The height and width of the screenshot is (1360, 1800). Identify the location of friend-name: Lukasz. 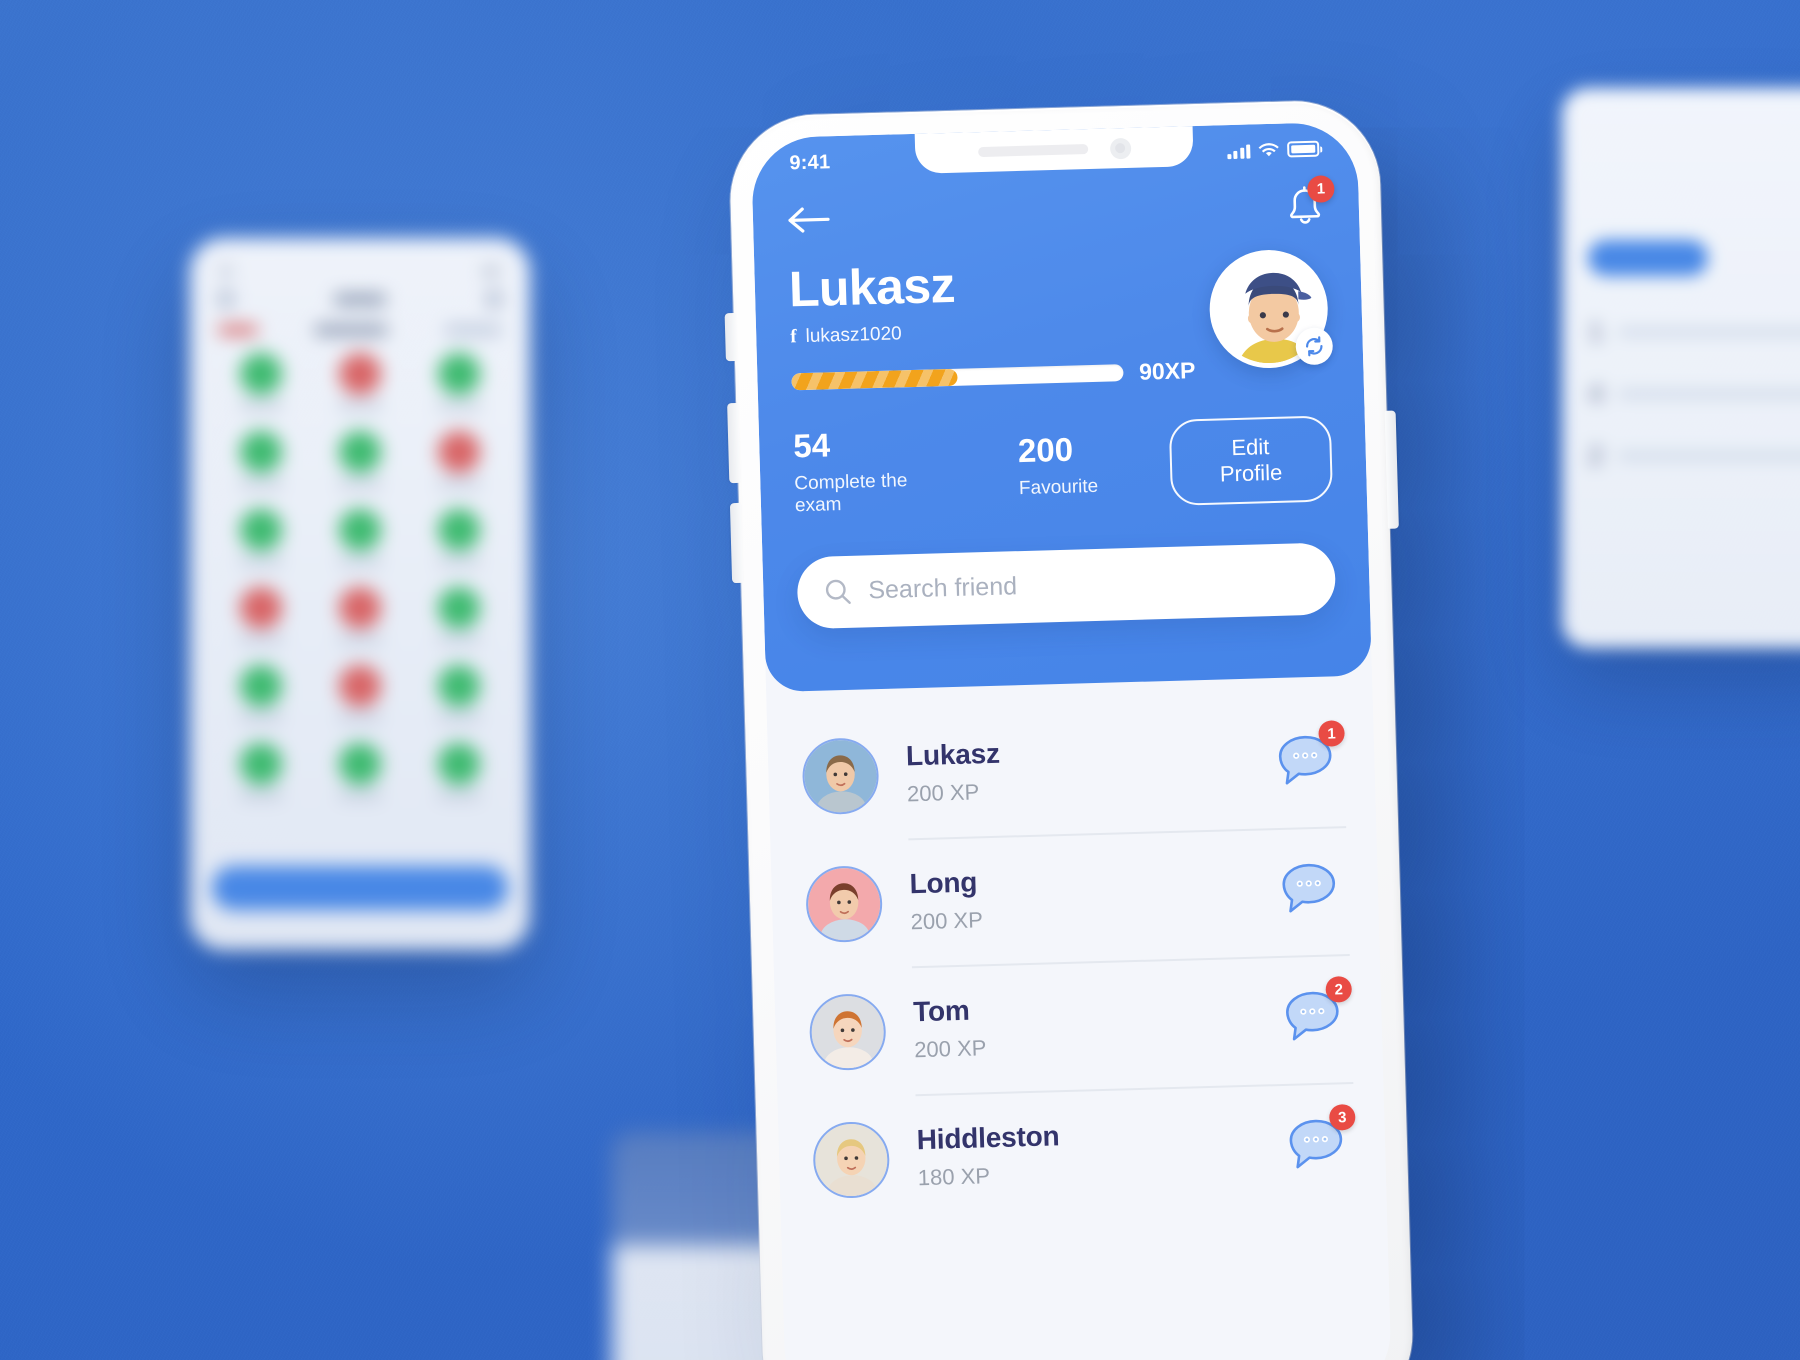
(953, 754).